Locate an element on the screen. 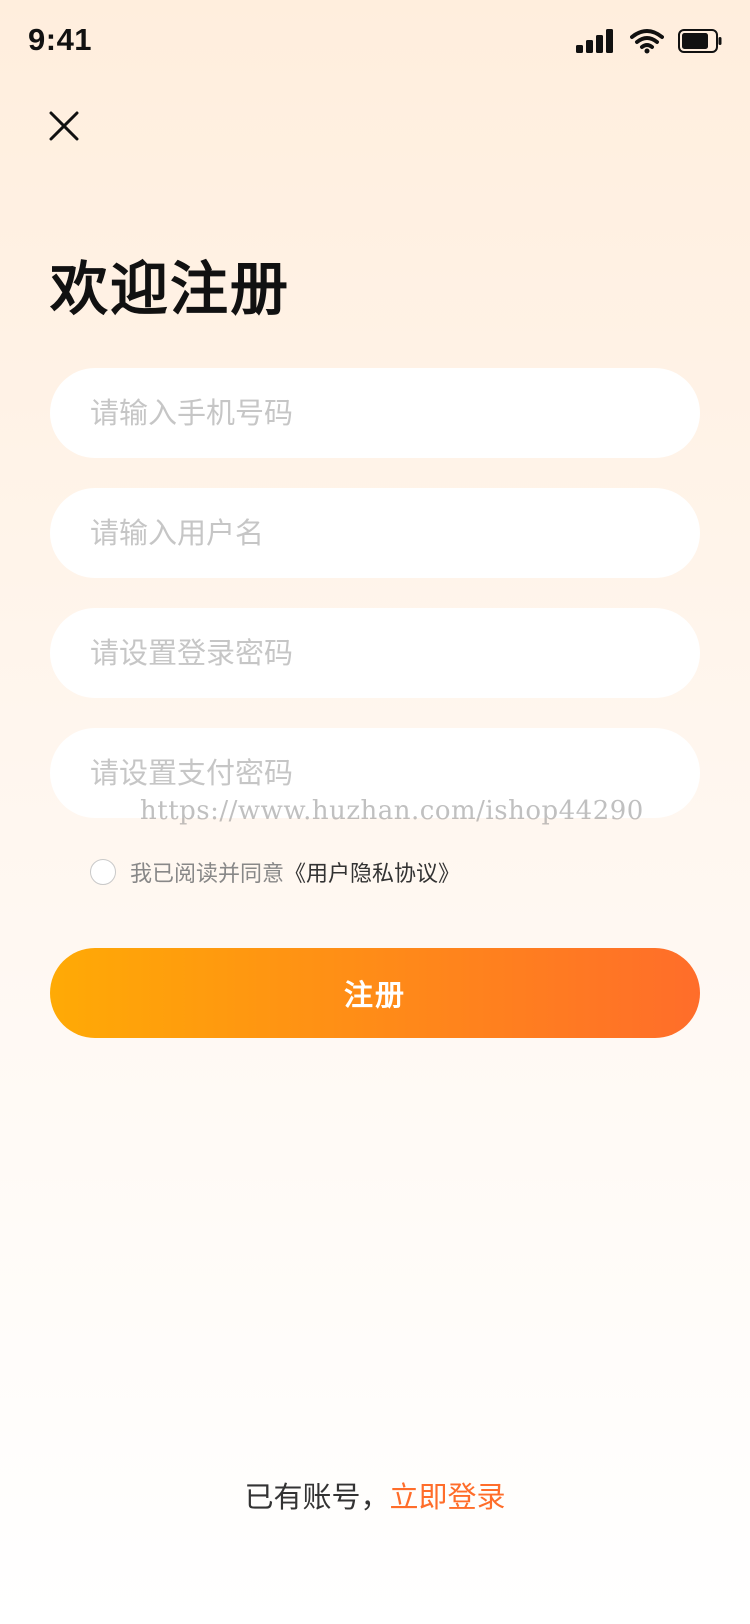 This screenshot has height=1624, width=750. login-prompt: 已有账号，立即登录 is located at coordinates (375, 1495).